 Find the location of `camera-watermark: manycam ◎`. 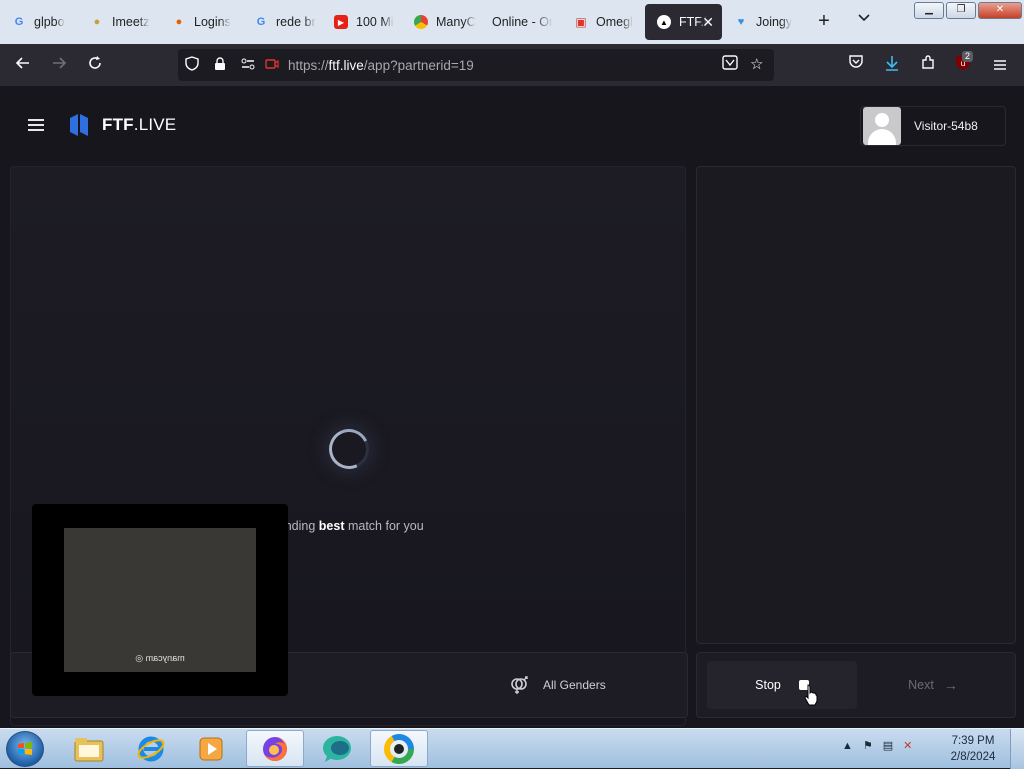

camera-watermark: manycam ◎ is located at coordinates (160, 658).